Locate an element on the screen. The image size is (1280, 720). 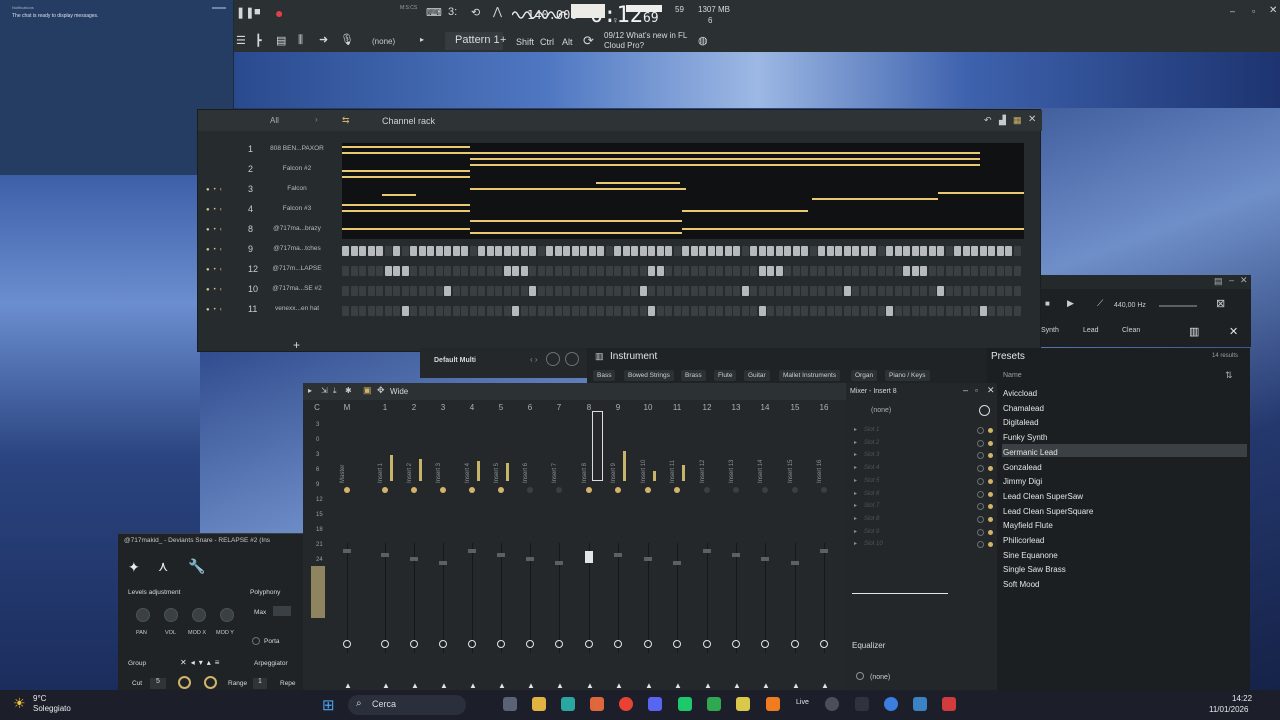
insert-knob is located at coordinates (984, 410).